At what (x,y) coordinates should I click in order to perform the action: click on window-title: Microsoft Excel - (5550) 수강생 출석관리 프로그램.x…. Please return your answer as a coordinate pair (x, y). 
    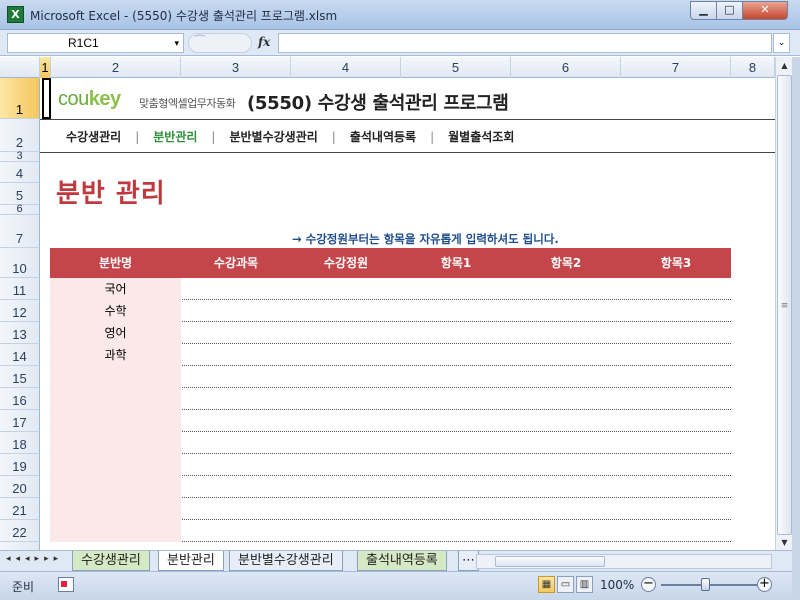
    Looking at the image, I should click on (184, 16).